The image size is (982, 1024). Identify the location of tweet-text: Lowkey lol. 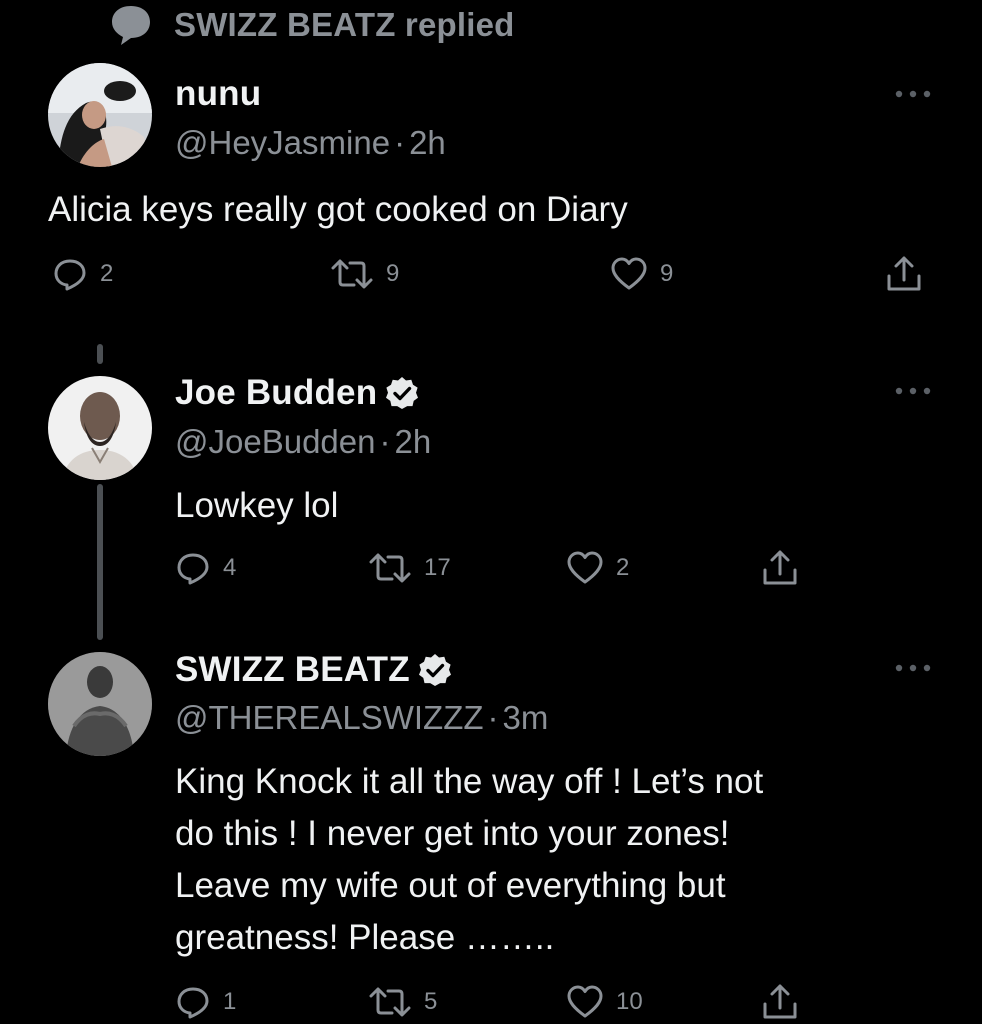
(257, 505).